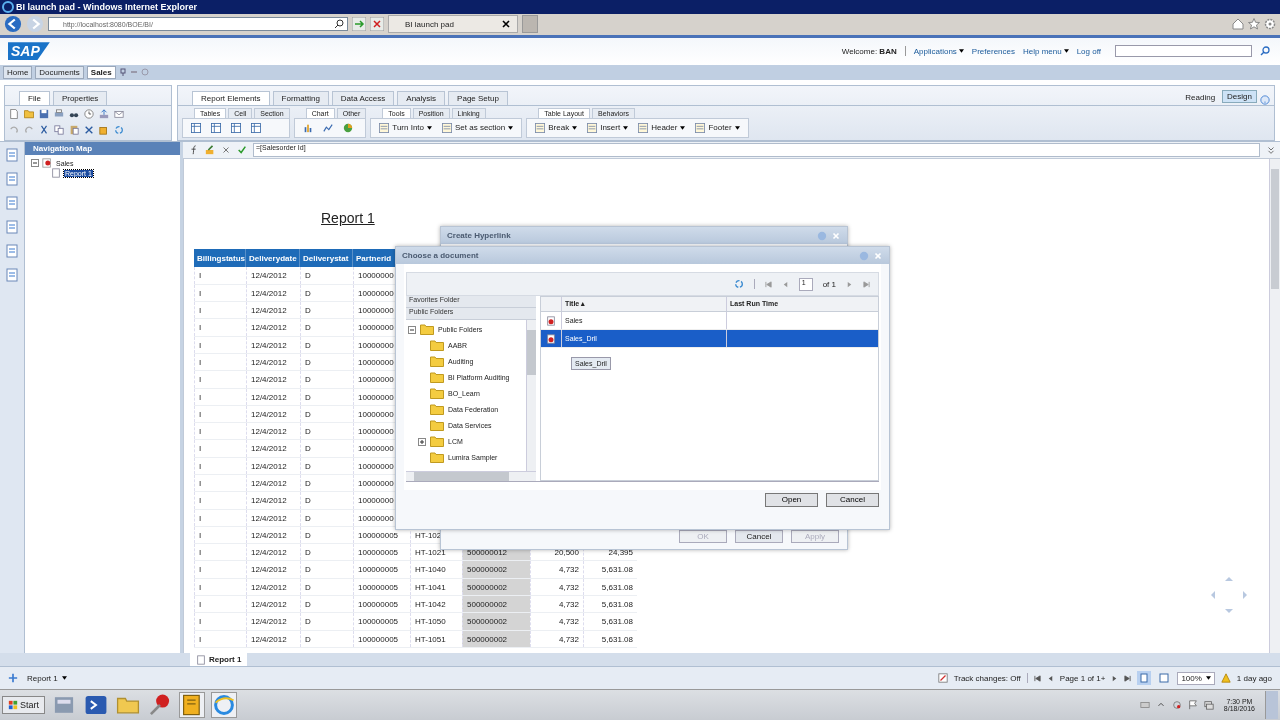 Image resolution: width=1280 pixels, height=720 pixels. Describe the element at coordinates (540, 127) in the screenshot. I see `list-icon` at that location.